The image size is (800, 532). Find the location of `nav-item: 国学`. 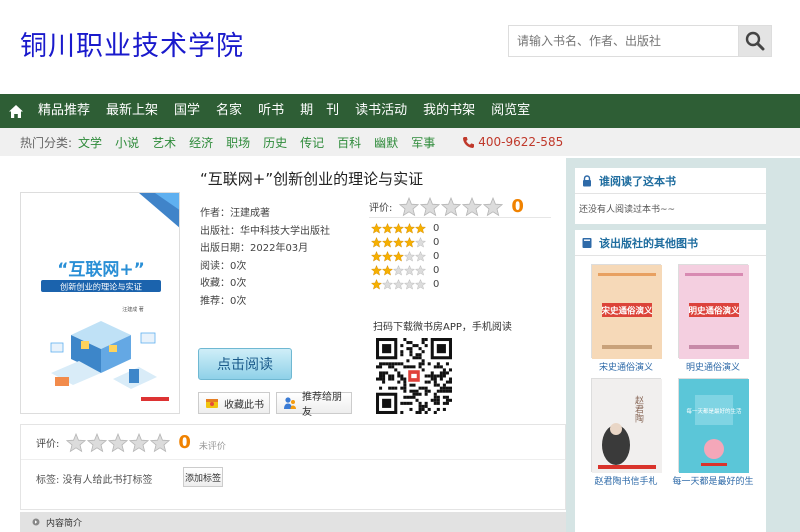

nav-item: 国学 is located at coordinates (187, 111).